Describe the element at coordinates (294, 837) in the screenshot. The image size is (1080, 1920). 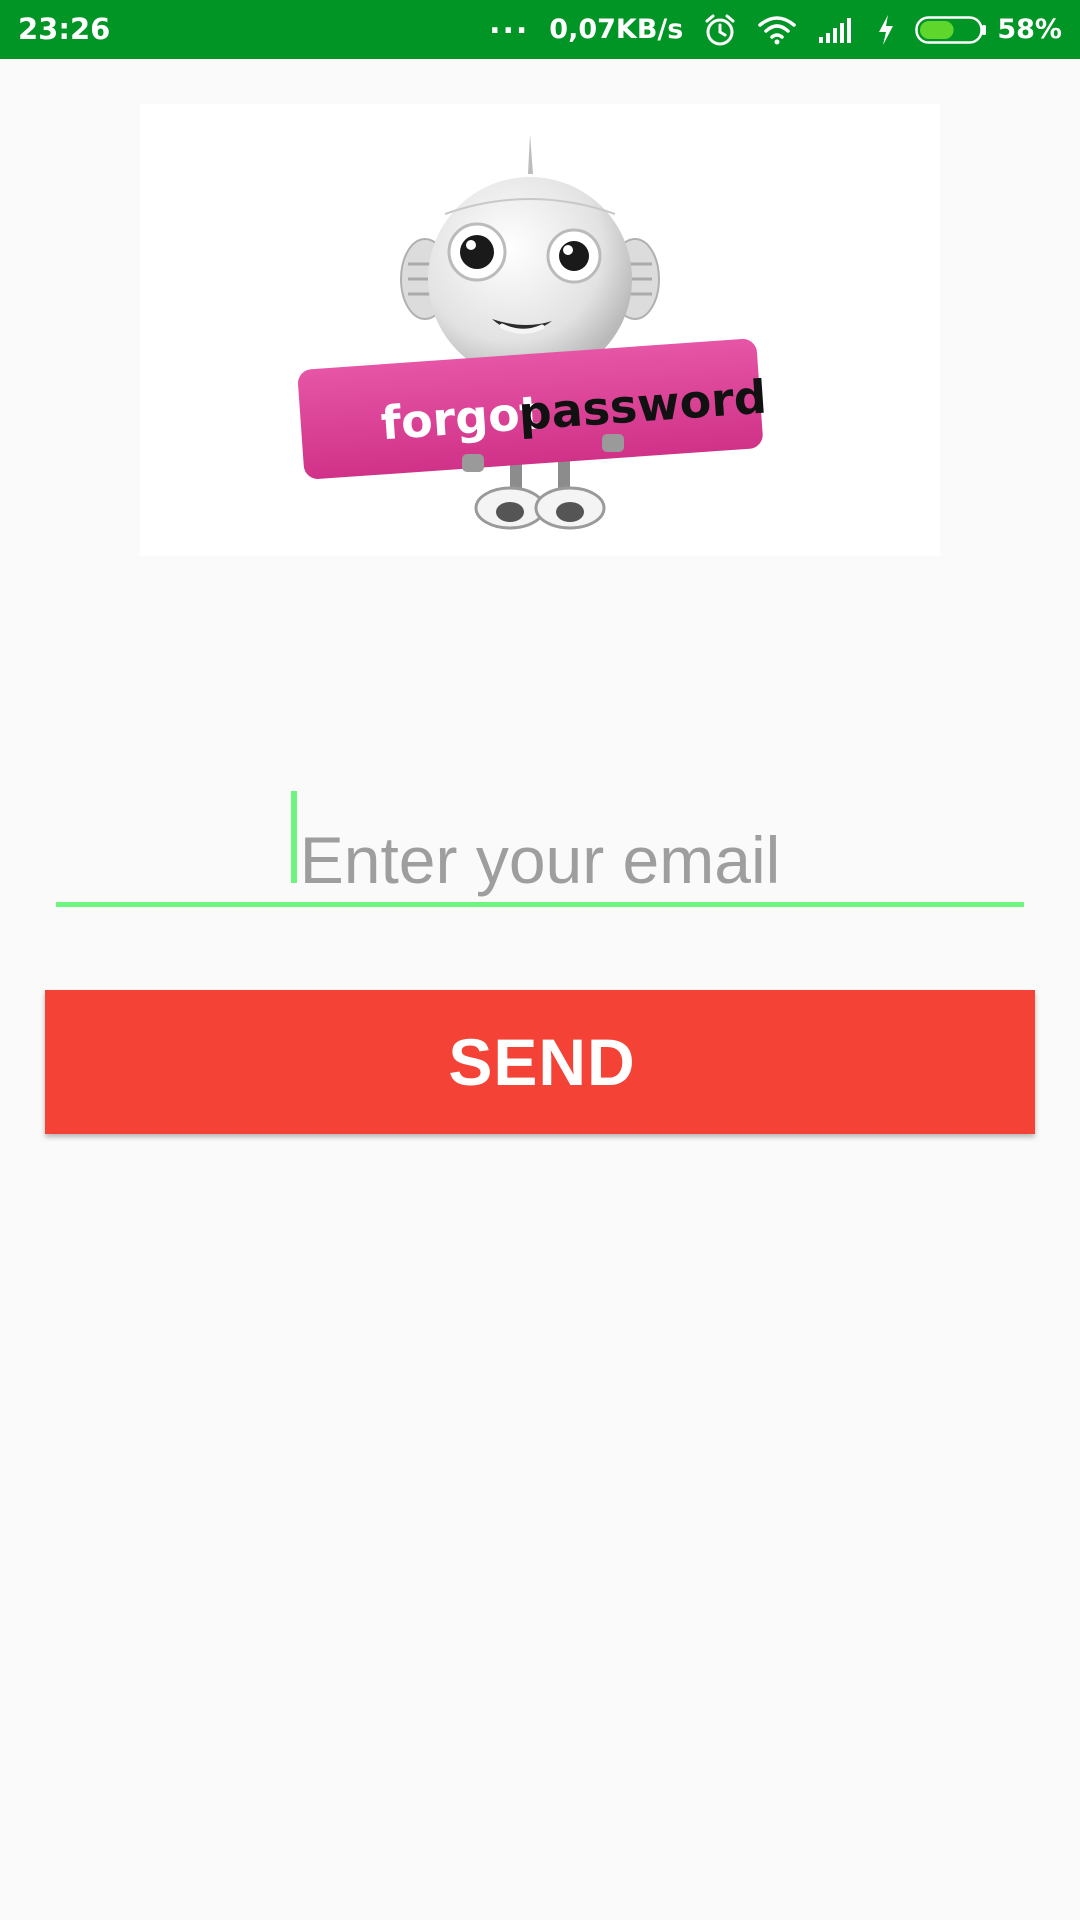
I see `text-cursor` at that location.